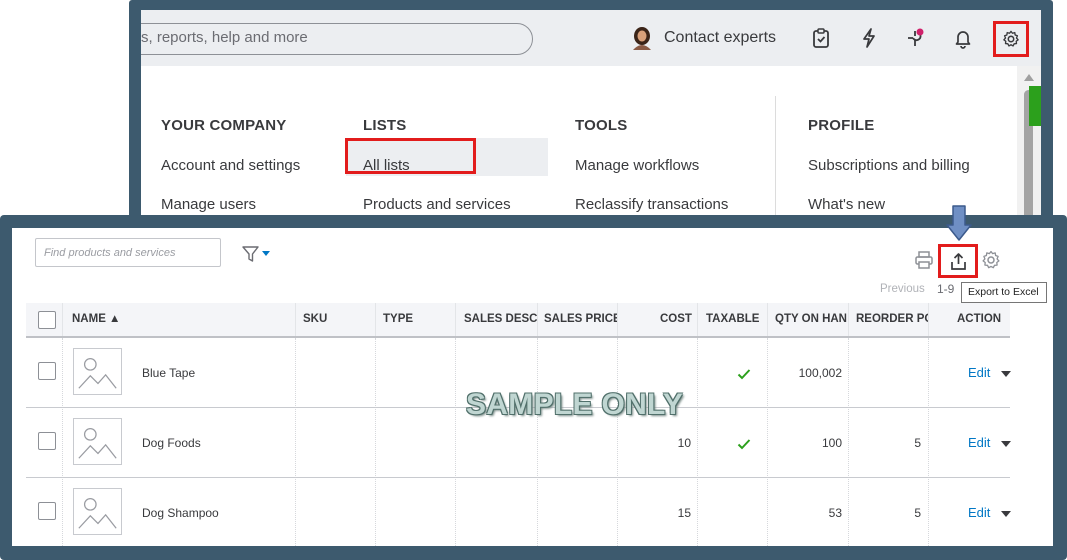 The height and width of the screenshot is (560, 1067). I want to click on menu-item-manage-users: Manage users, so click(208, 204).